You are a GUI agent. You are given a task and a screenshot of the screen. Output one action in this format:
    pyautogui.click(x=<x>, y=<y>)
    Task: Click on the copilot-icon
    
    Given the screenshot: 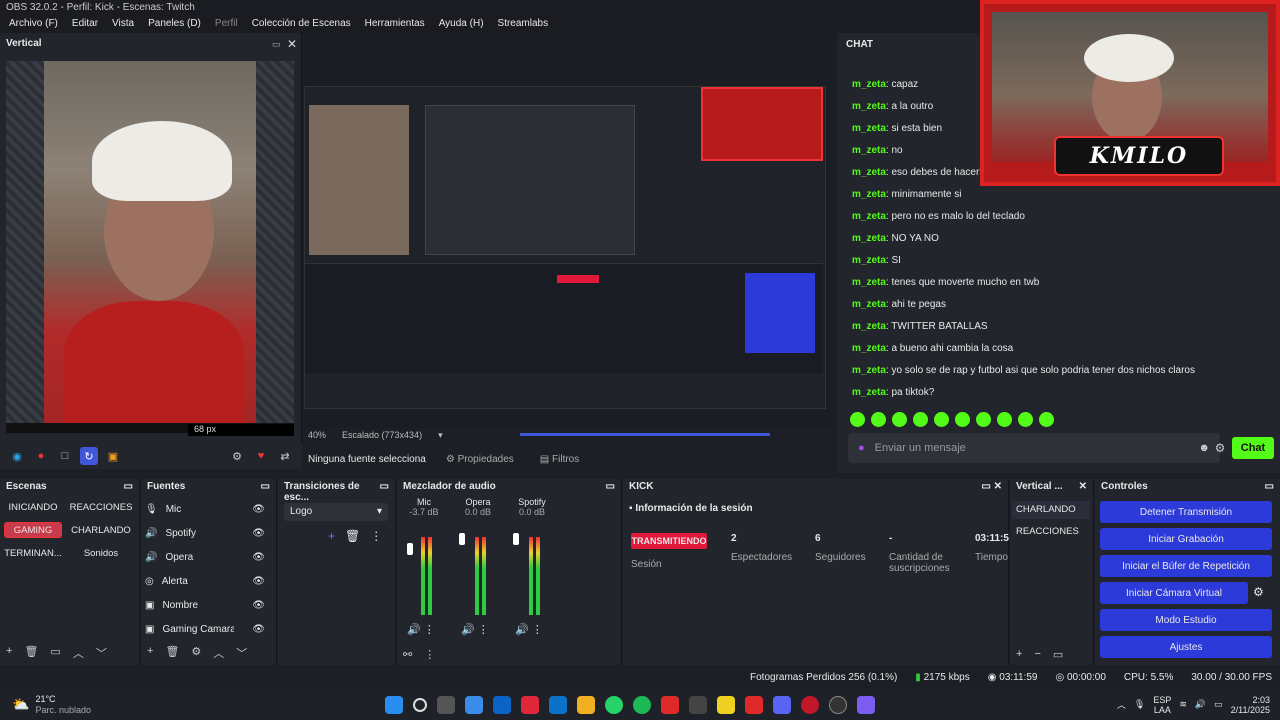 What is the action you would take?
    pyautogui.click(x=474, y=704)
    